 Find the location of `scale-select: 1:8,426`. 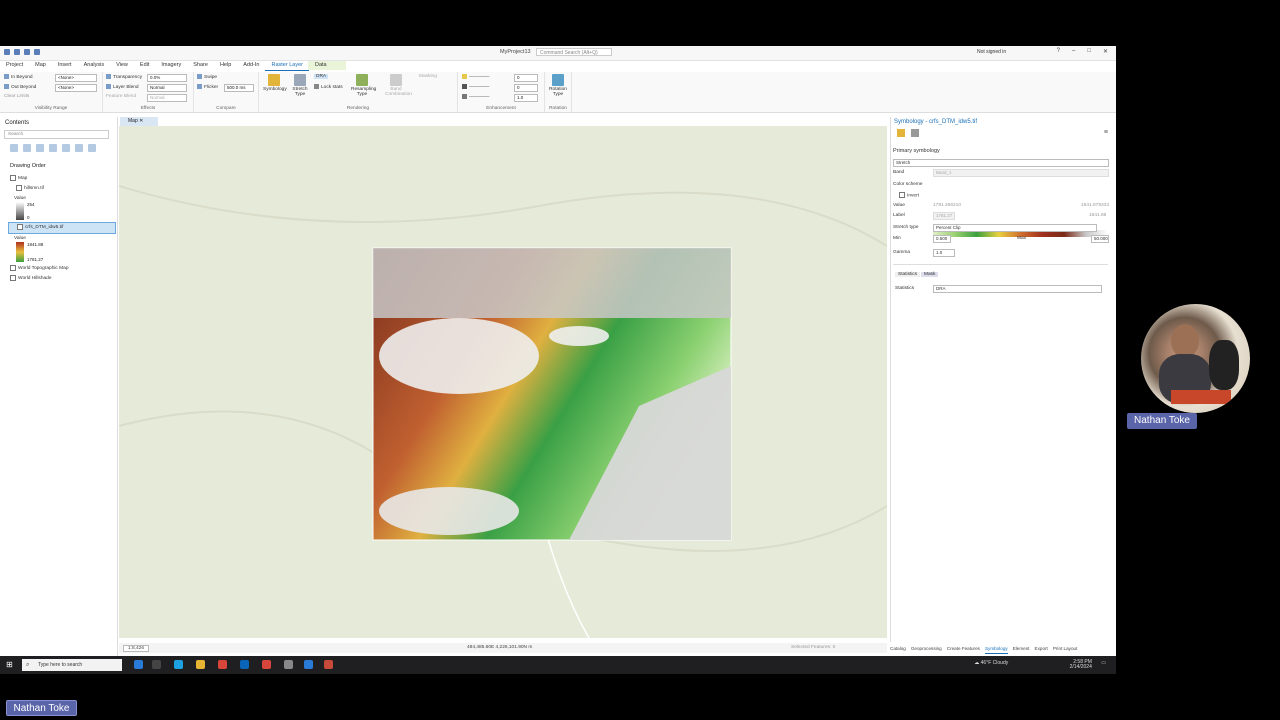

scale-select: 1:8,426 is located at coordinates (136, 648).